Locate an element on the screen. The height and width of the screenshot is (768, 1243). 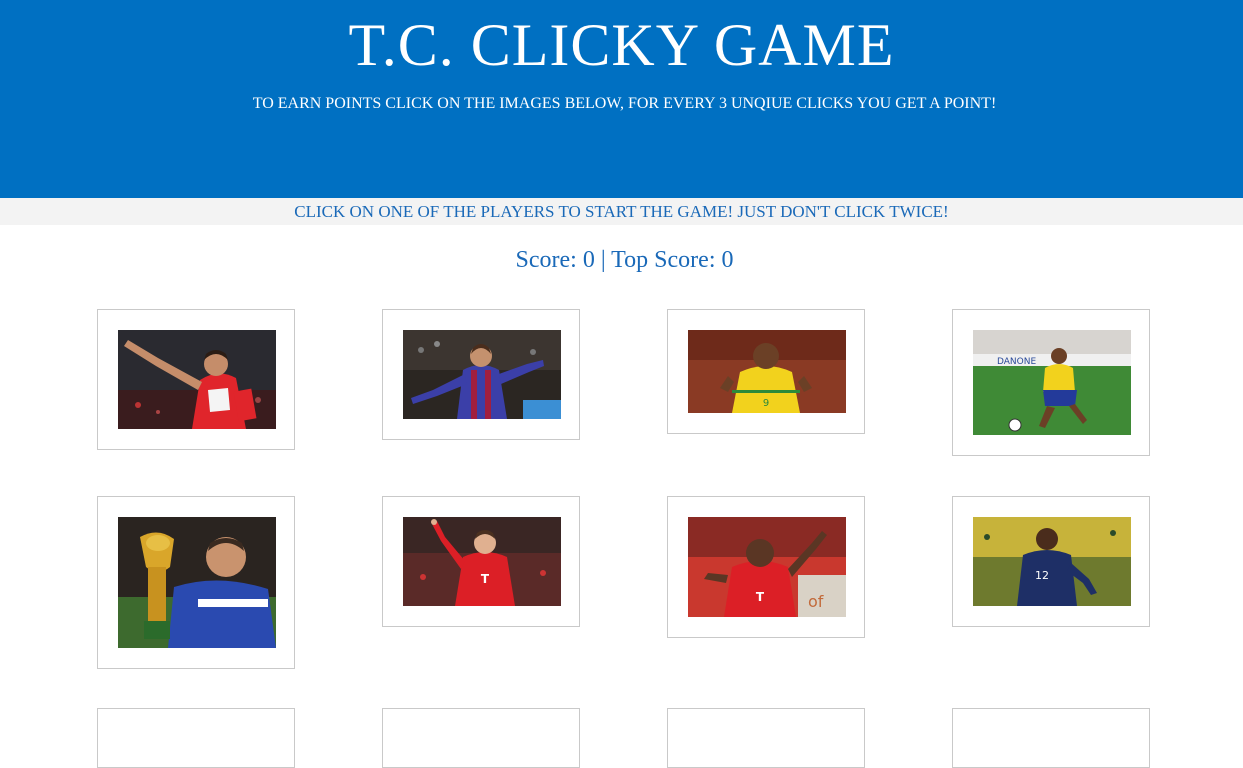
player-card-bayern-2: of T is located at coordinates (766, 567).